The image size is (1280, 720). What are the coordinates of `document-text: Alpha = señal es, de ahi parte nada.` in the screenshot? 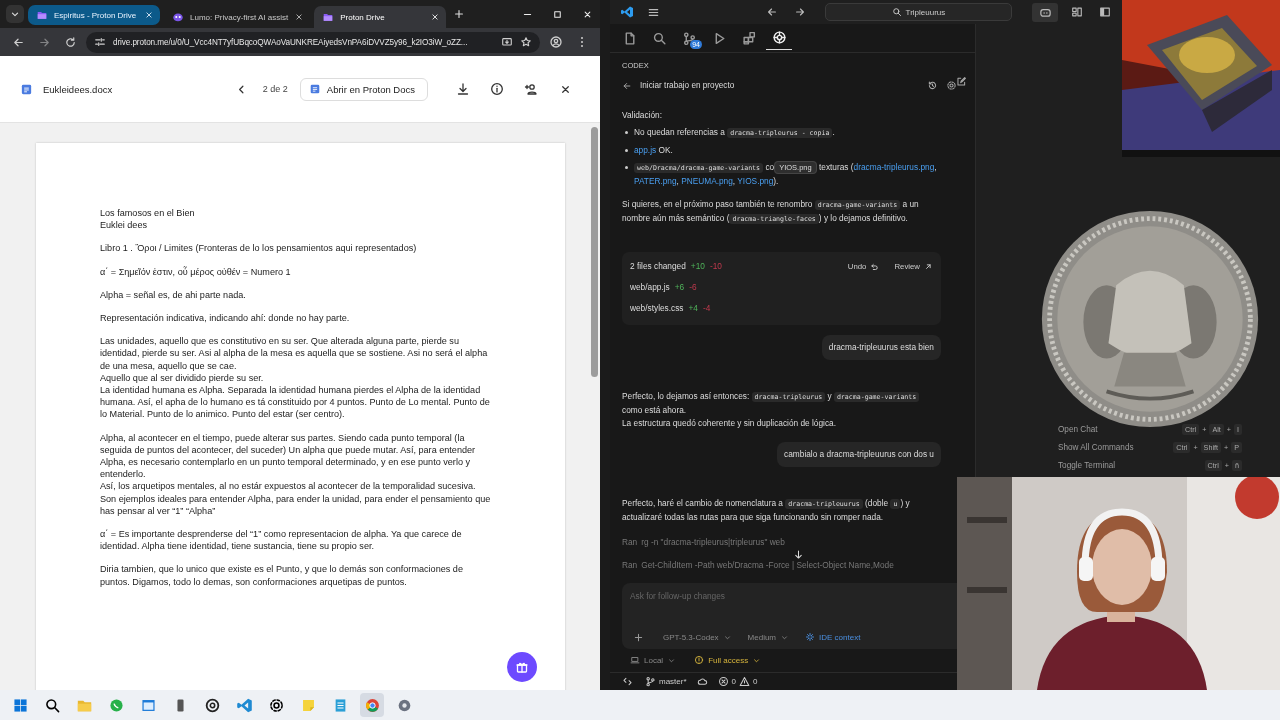 It's located at (173, 294).